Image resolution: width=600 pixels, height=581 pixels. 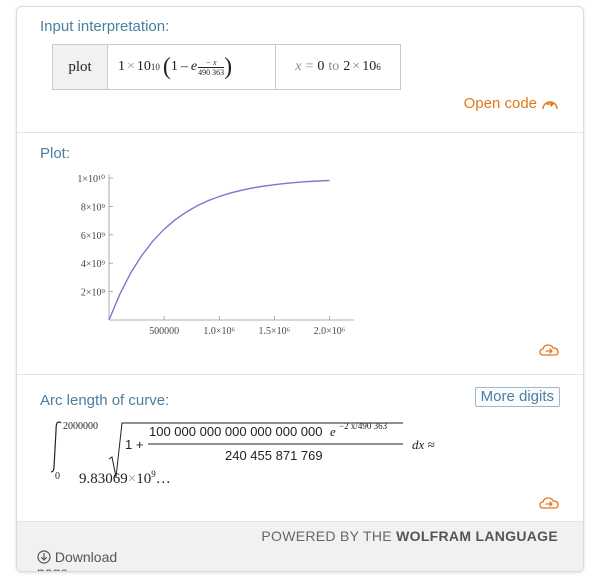 I want to click on range-variable: x, so click(x=298, y=66).